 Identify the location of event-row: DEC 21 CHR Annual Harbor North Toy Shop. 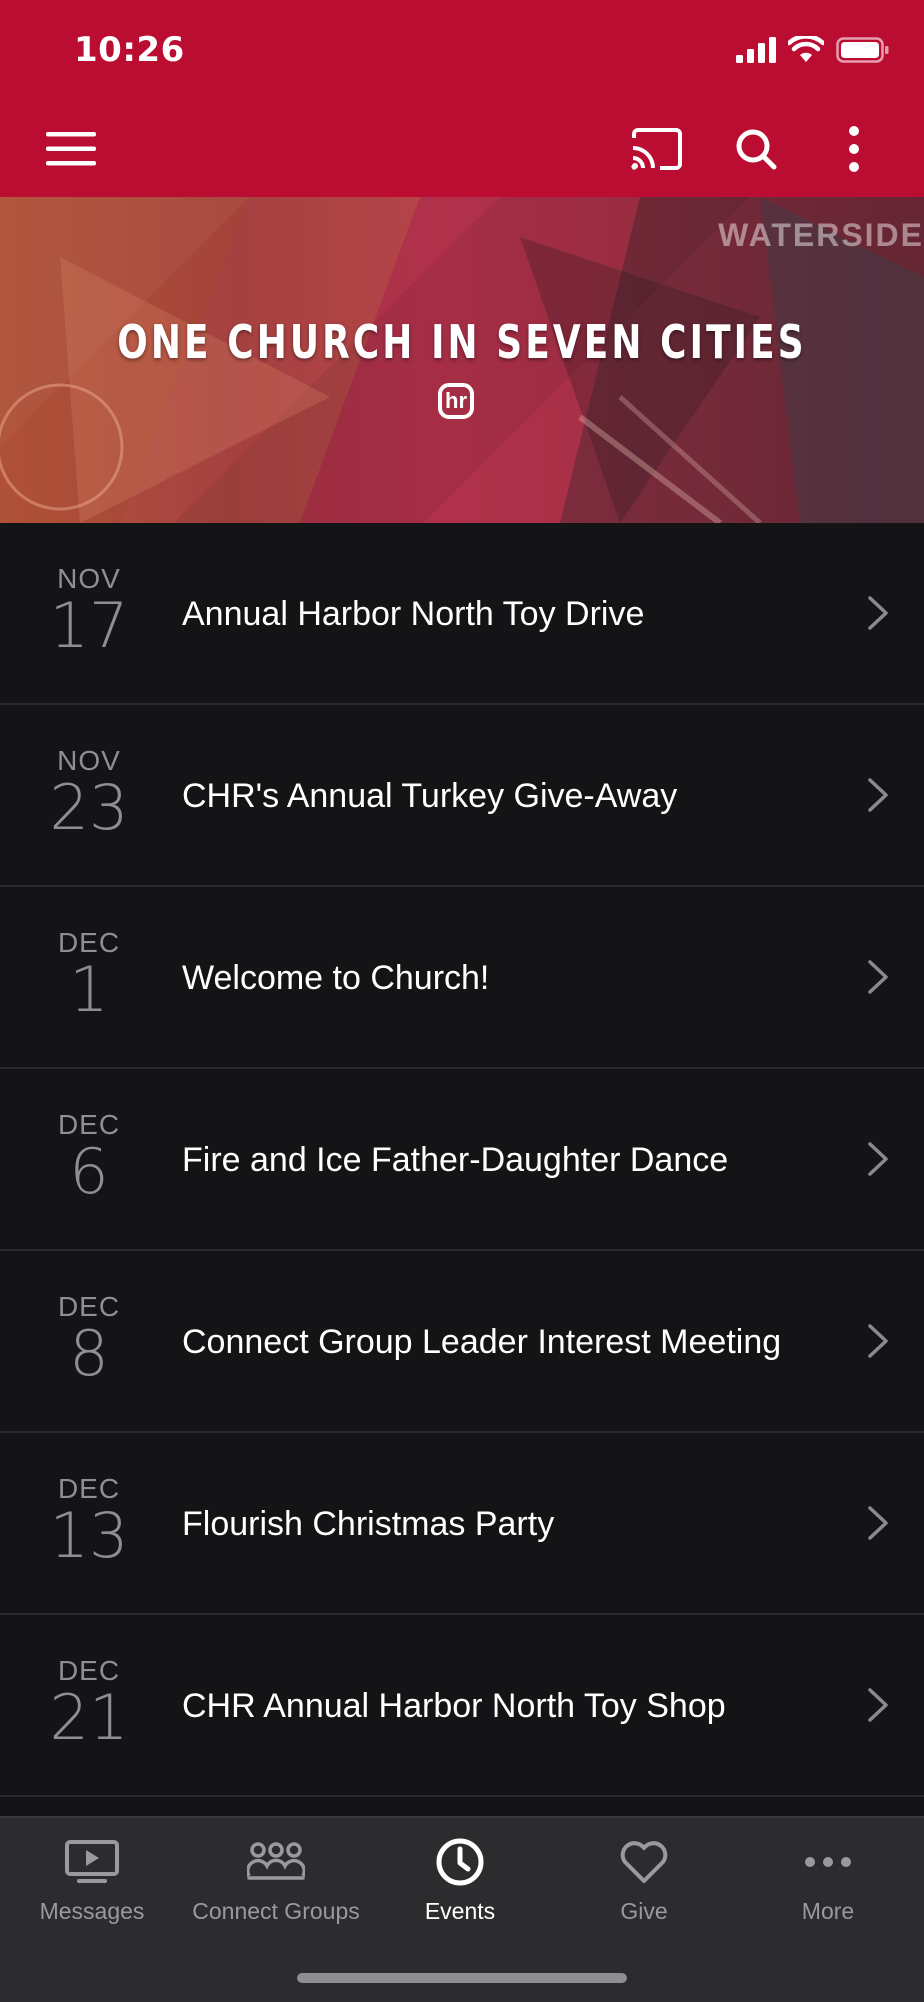
(462, 1706).